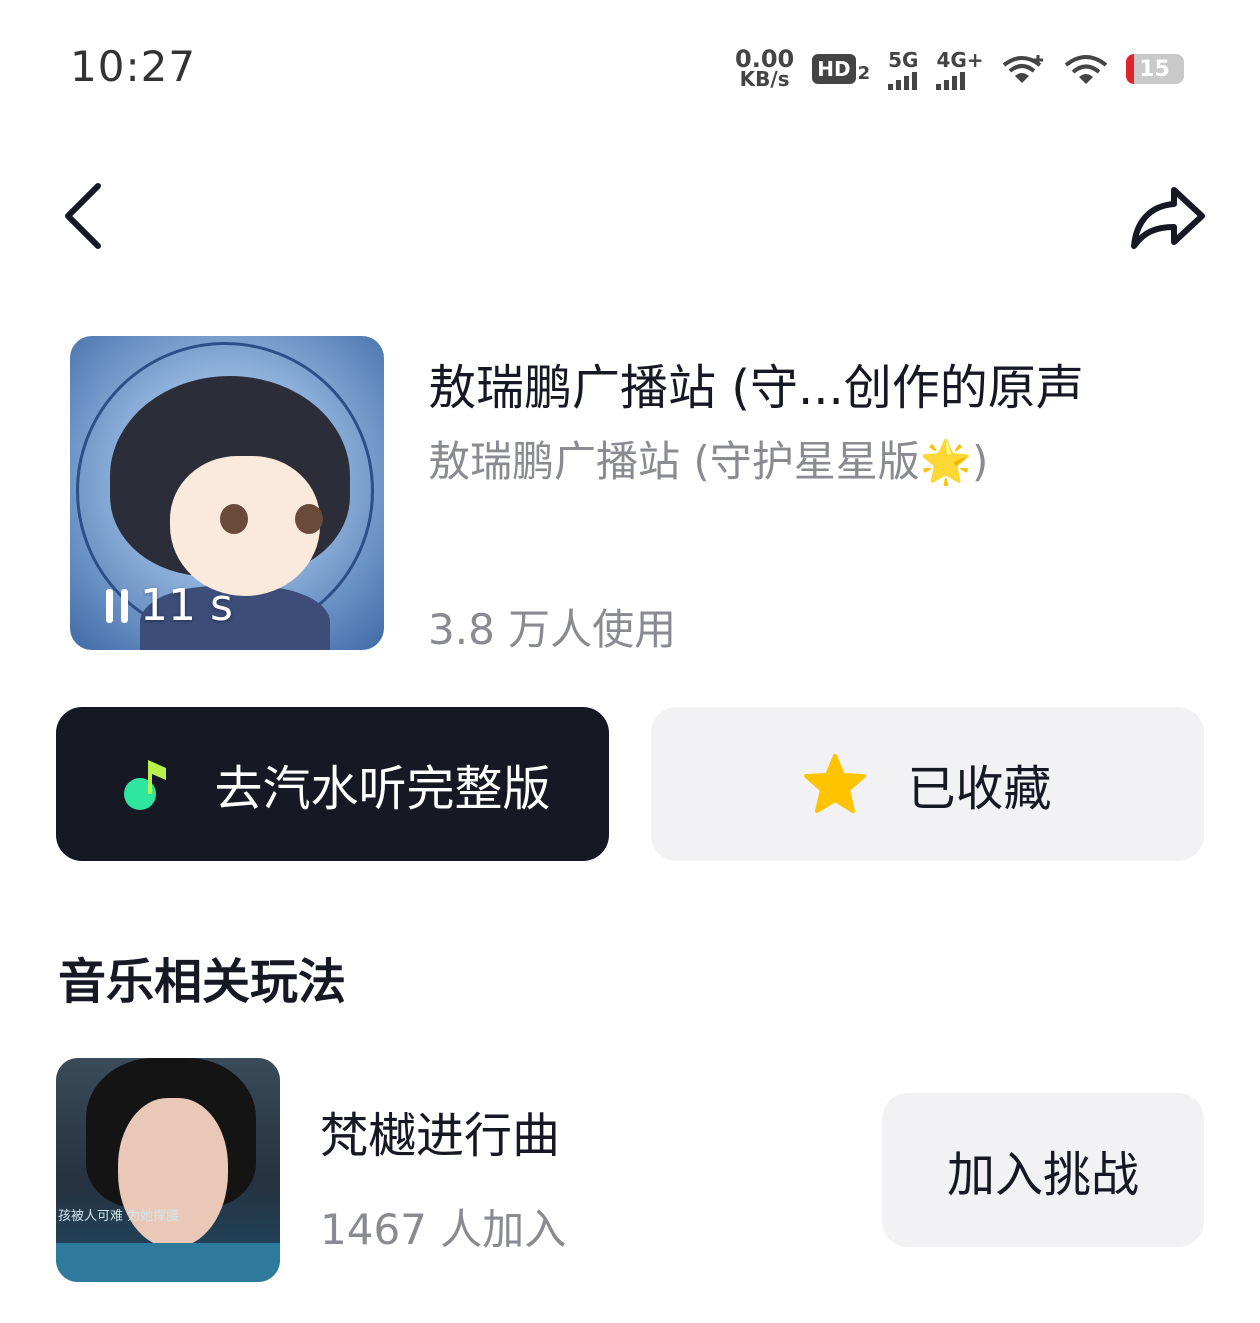  Describe the element at coordinates (1022, 69) in the screenshot. I see `wifi-plus-icon` at that location.